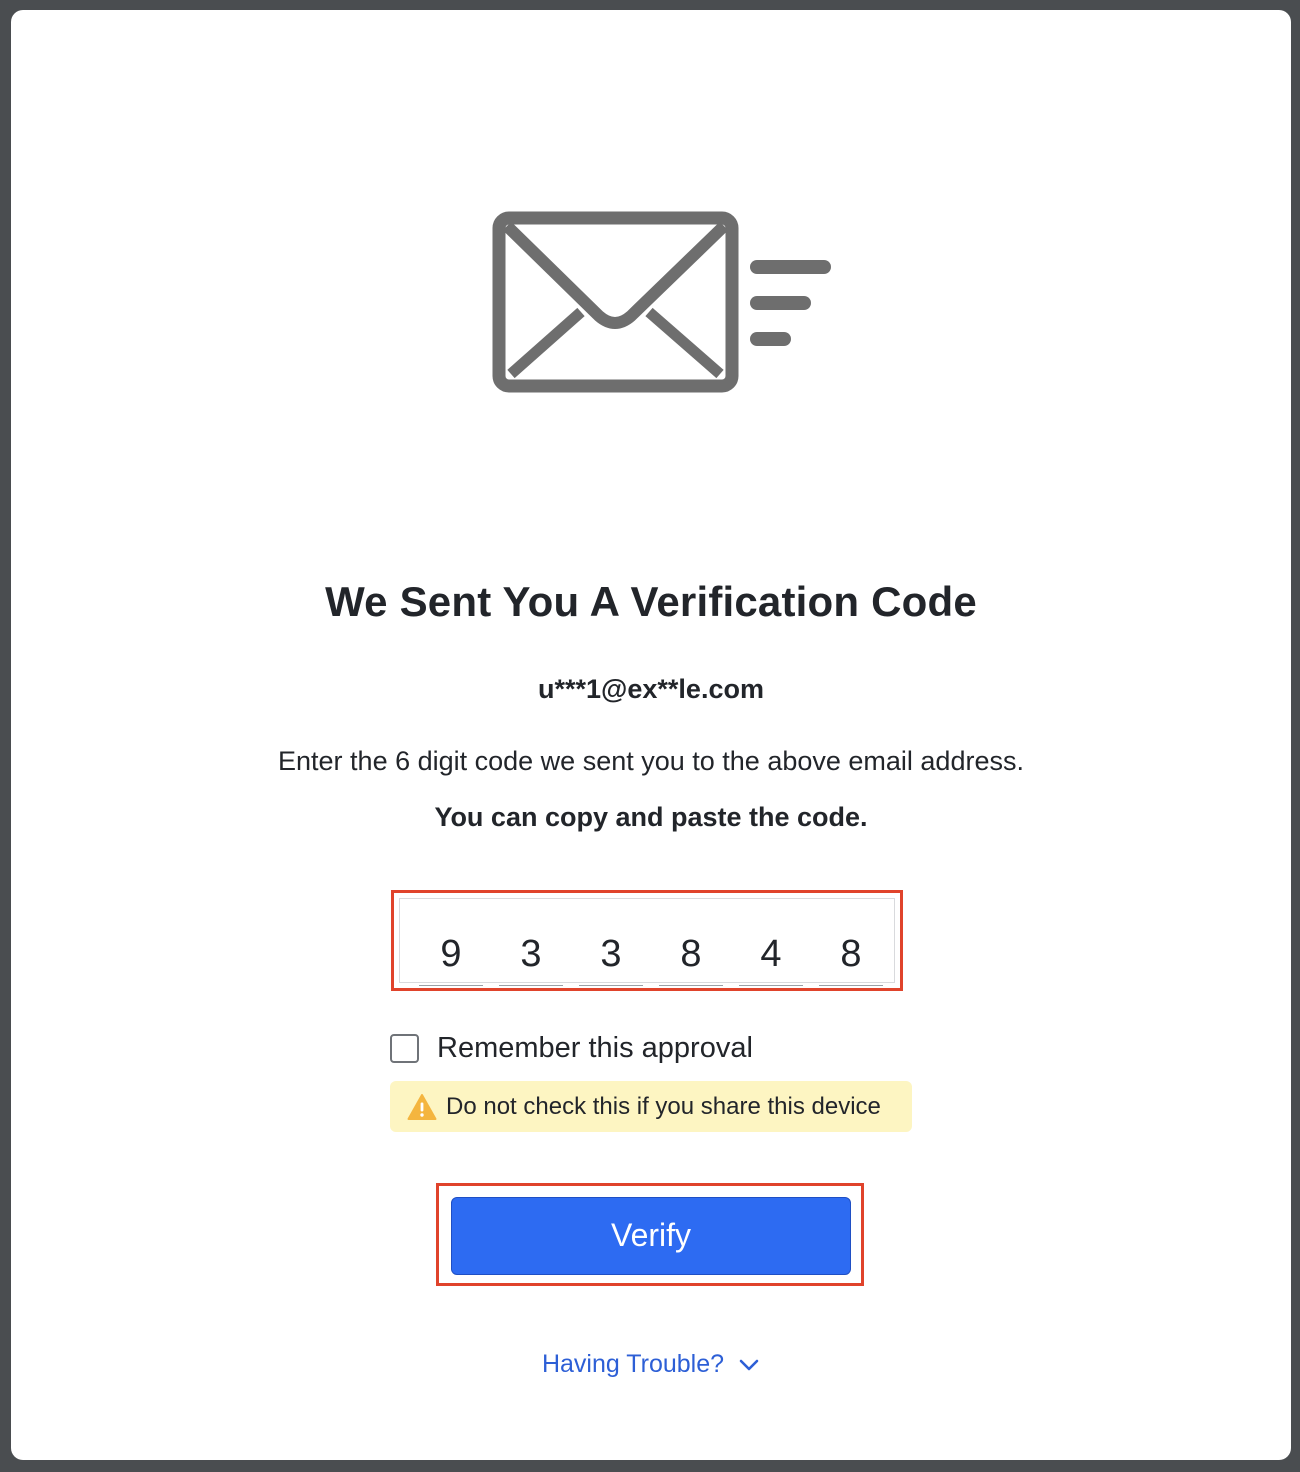 The width and height of the screenshot is (1300, 1472). I want to click on masked-email: u***1@ex**le.com, so click(651, 689).